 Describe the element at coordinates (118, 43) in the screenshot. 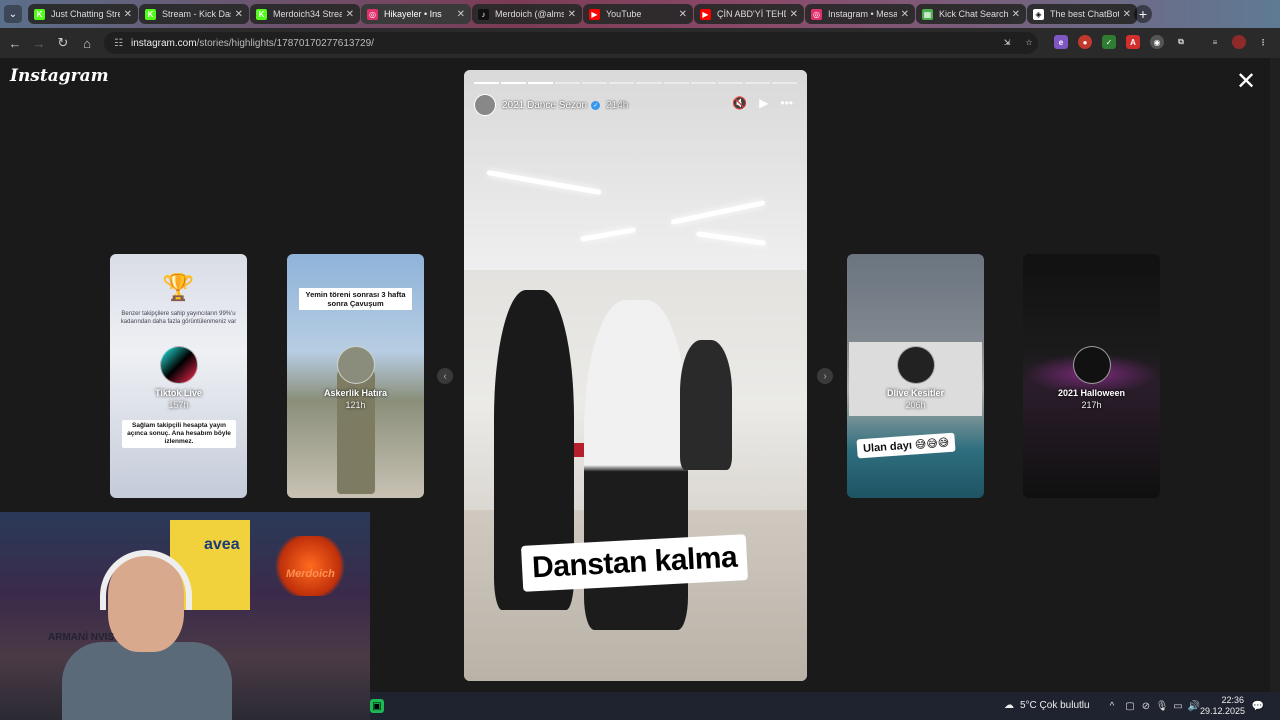

I see `site-info-icon: ☷` at that location.